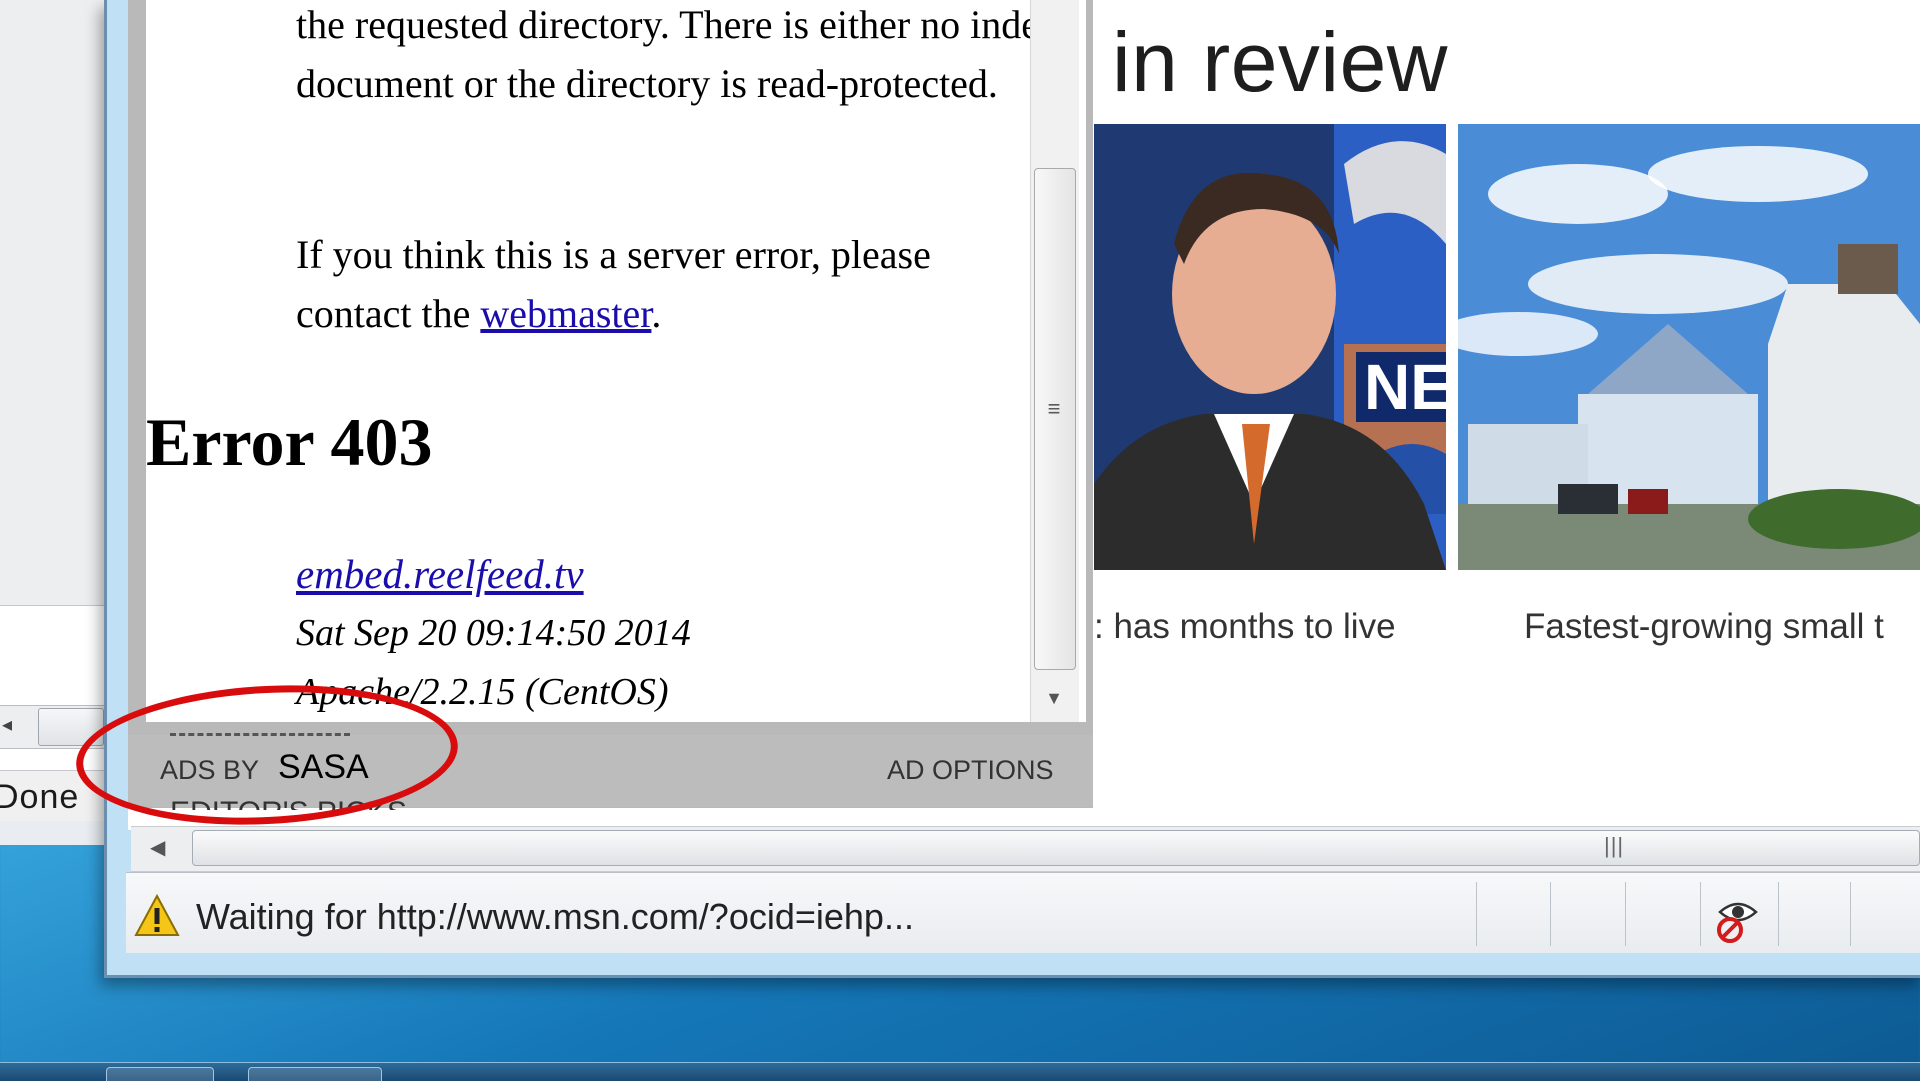 The image size is (1920, 1081). What do you see at coordinates (161, 848) in the screenshot?
I see `scroll-left-arrow-icon: ◀` at bounding box center [161, 848].